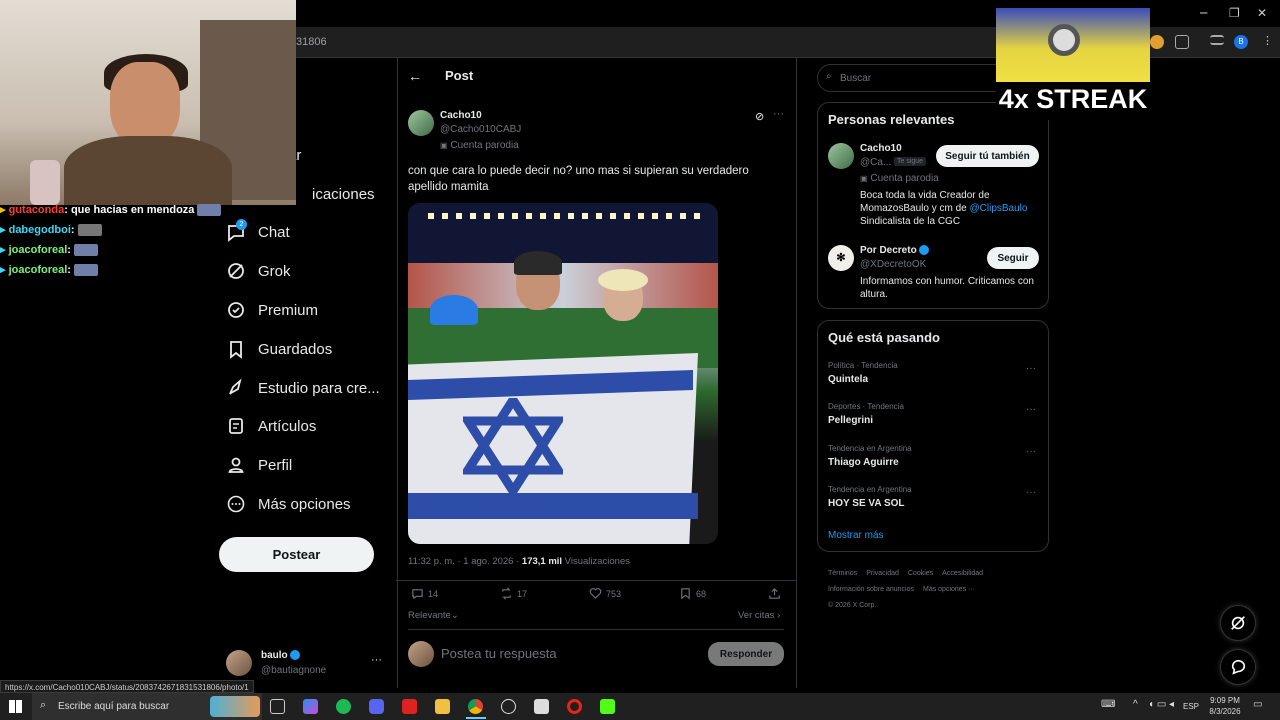  I want to click on reply-button: 14, so click(424, 593).